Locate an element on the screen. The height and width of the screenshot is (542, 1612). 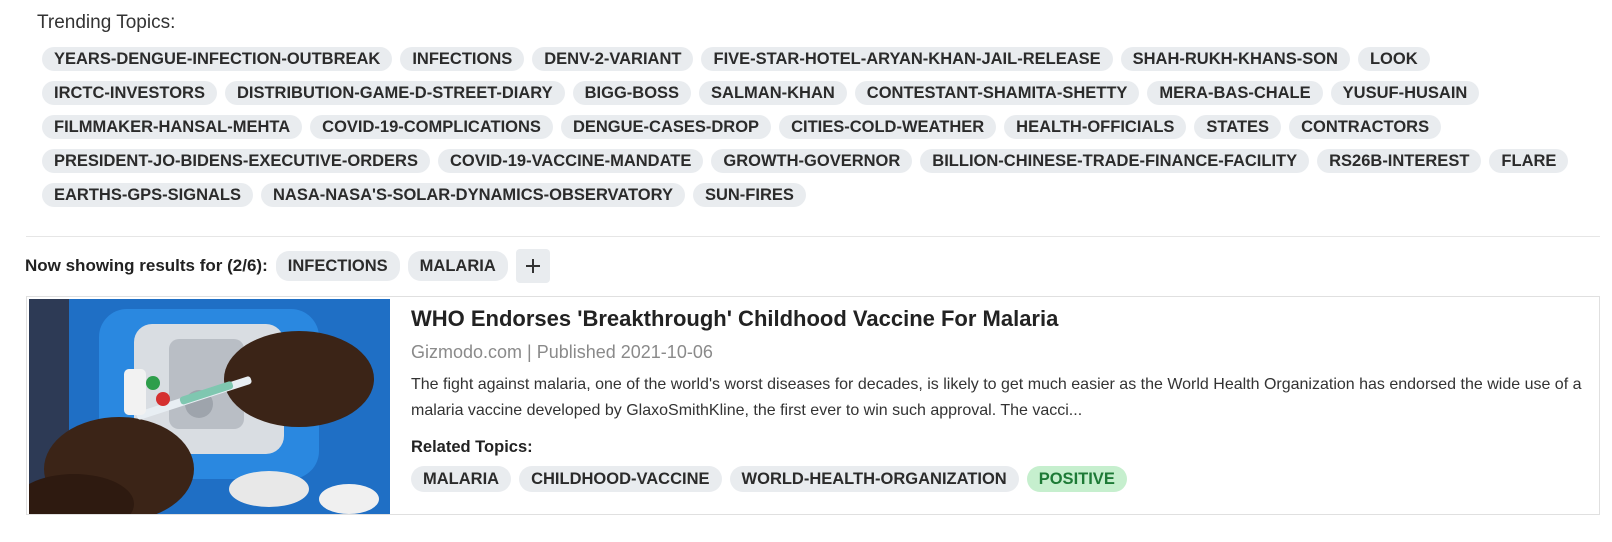
add-filter-button is located at coordinates (532, 266).